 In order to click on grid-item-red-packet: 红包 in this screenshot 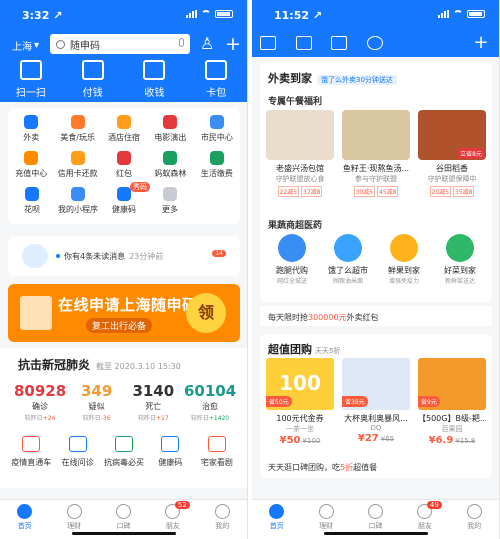, I will do `click(124, 166)`.